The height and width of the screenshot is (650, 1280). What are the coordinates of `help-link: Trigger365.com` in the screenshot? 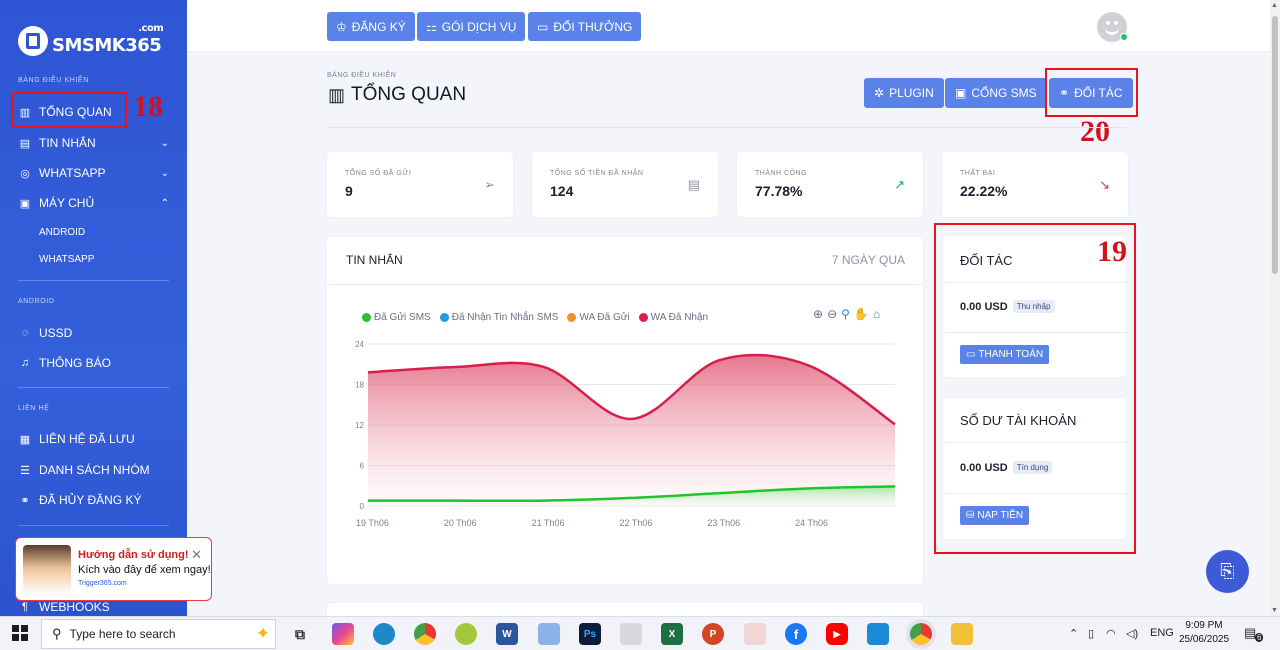 It's located at (102, 583).